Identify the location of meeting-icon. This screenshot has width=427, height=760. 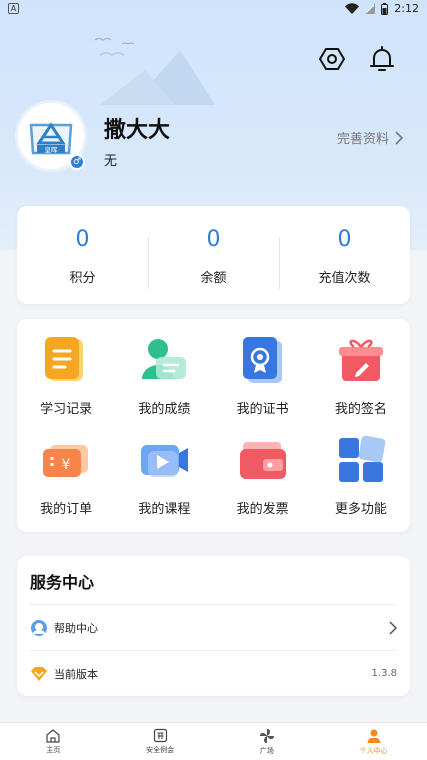
(160, 735).